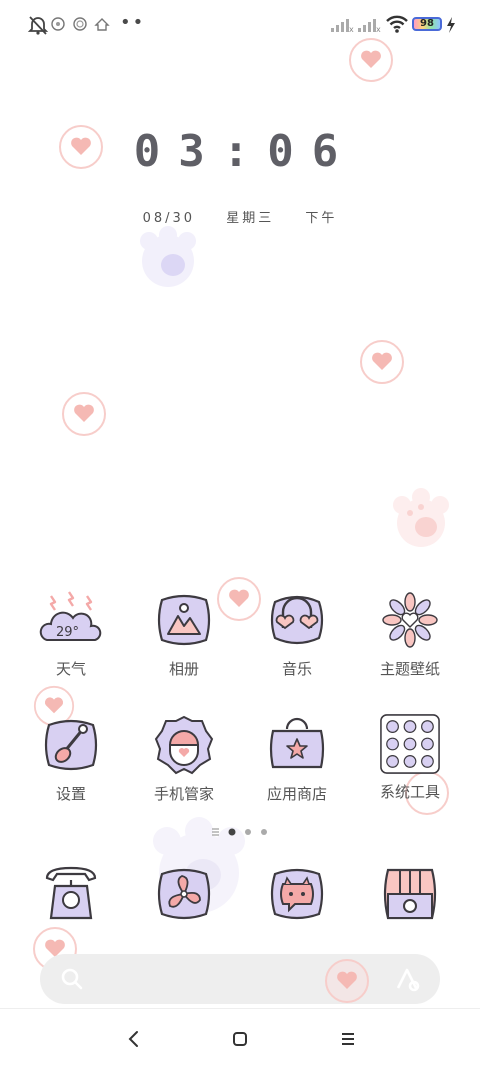 This screenshot has height=1067, width=480. Describe the element at coordinates (297, 743) in the screenshot. I see `app-store-icon` at that location.